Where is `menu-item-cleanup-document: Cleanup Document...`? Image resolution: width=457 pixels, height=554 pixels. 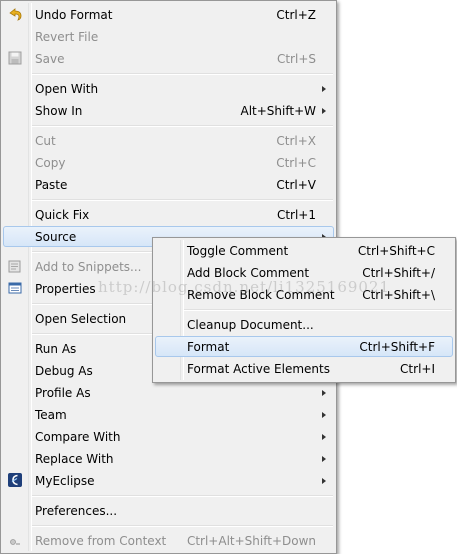
menu-item-cleanup-document: Cleanup Document... is located at coordinates (304, 324).